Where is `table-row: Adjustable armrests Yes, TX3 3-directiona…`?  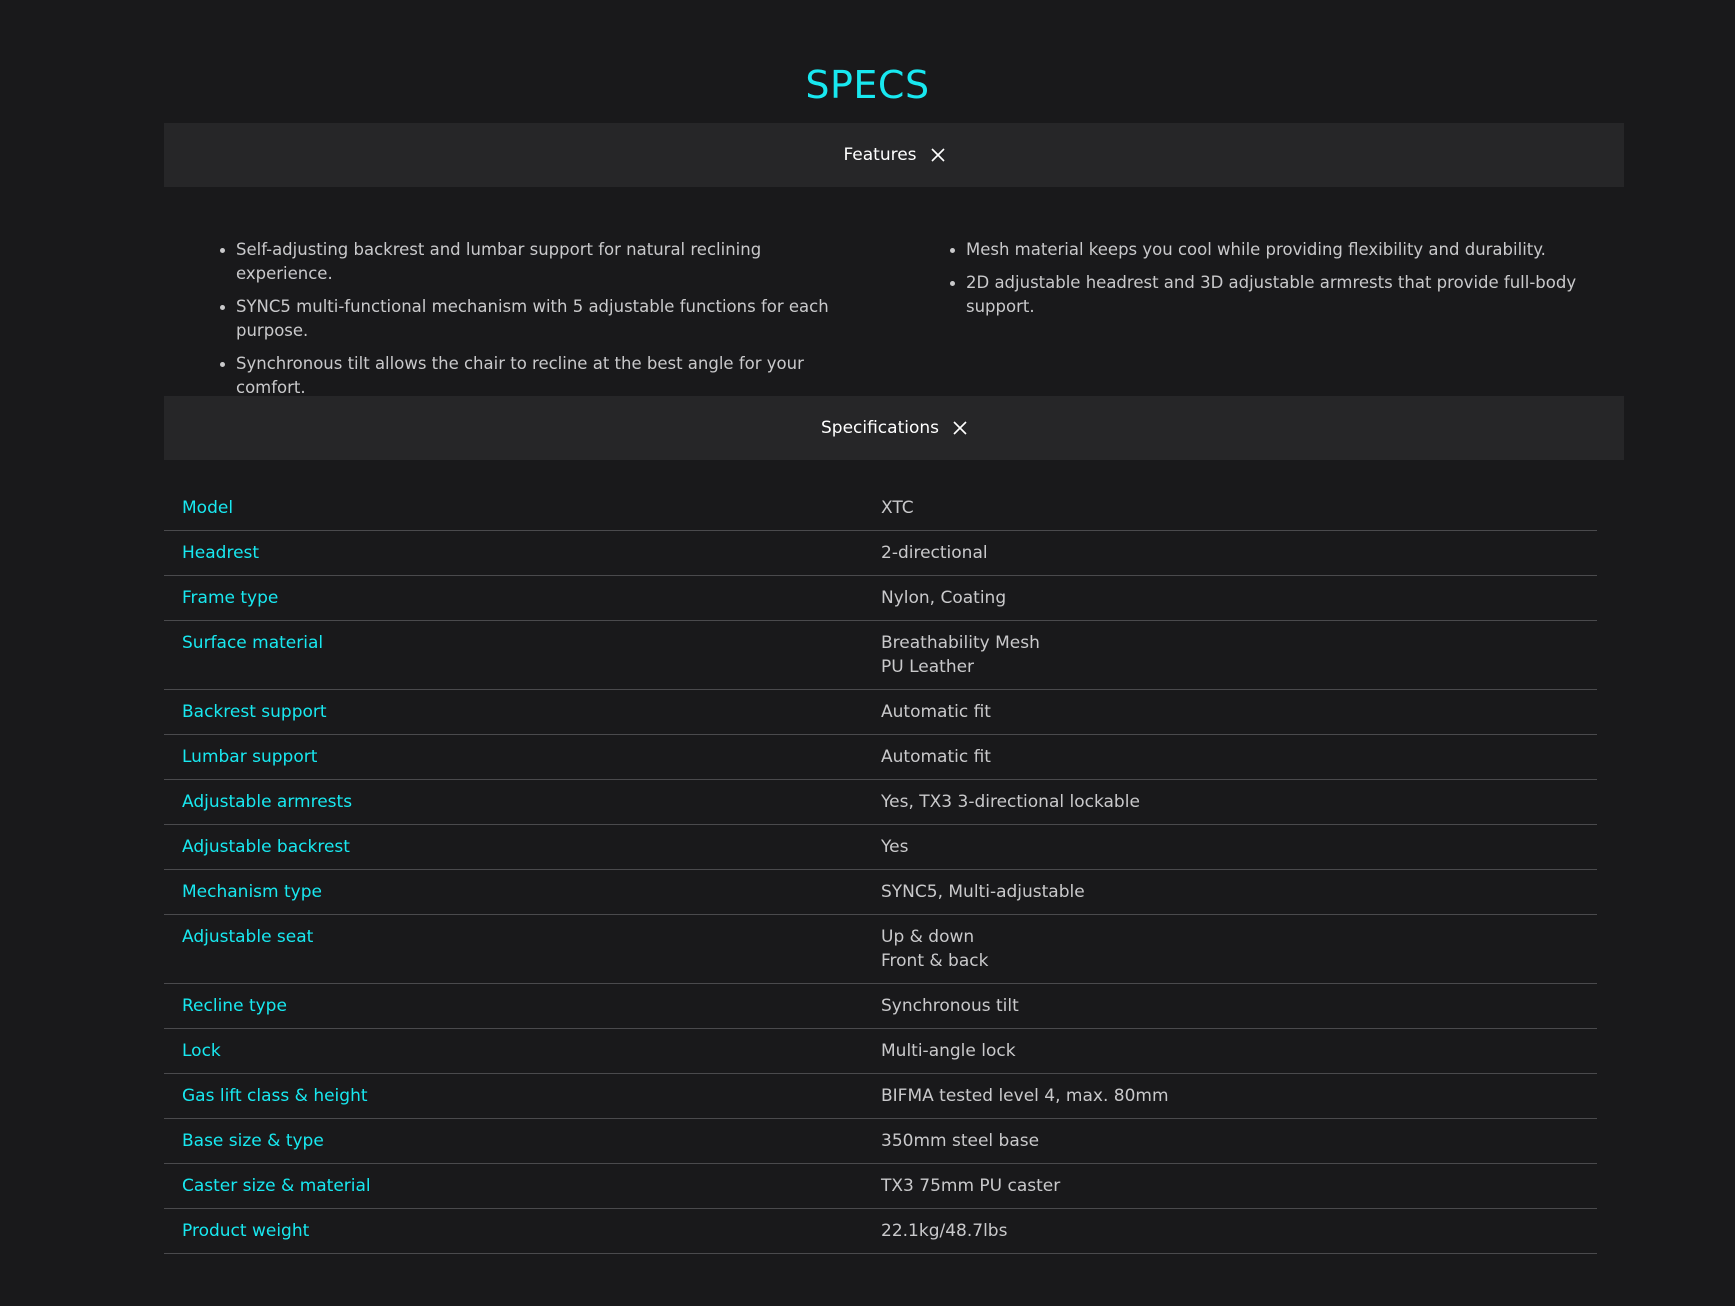 table-row: Adjustable armrests Yes, TX3 3-directiona… is located at coordinates (880, 802).